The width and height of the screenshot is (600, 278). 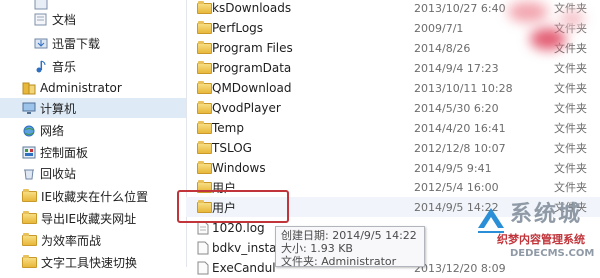 I want to click on file-date: 2014/8/26, so click(x=442, y=48).